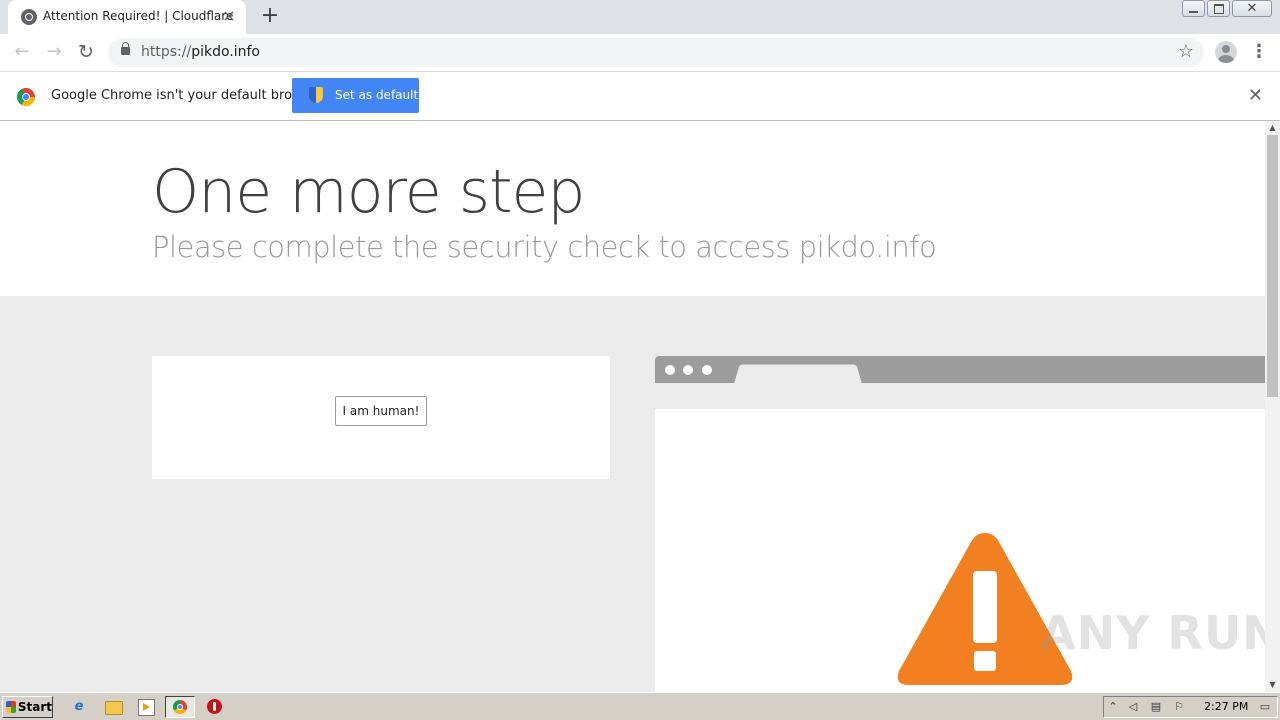  What do you see at coordinates (316, 95) in the screenshot?
I see `uac-shield-icon` at bounding box center [316, 95].